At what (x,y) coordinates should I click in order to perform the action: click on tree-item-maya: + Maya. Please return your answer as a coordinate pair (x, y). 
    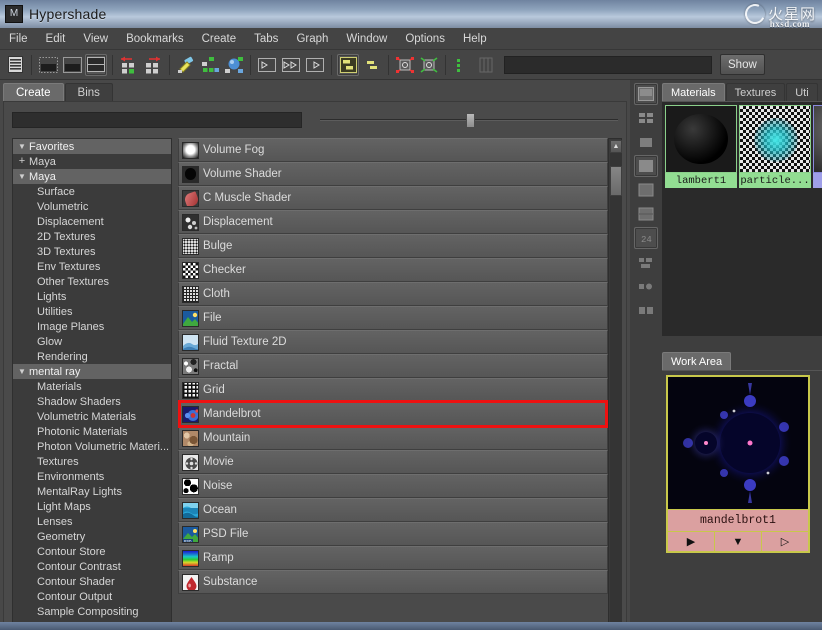
    Looking at the image, I should click on (92, 161).